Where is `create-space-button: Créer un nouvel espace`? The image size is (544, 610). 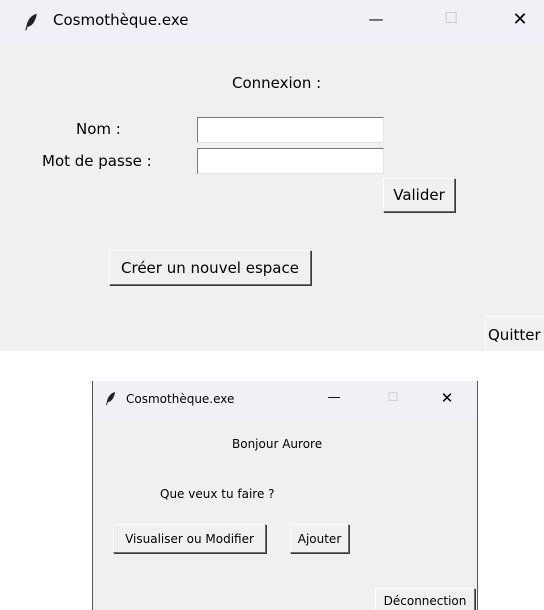
create-space-button: Créer un nouvel espace is located at coordinates (210, 267).